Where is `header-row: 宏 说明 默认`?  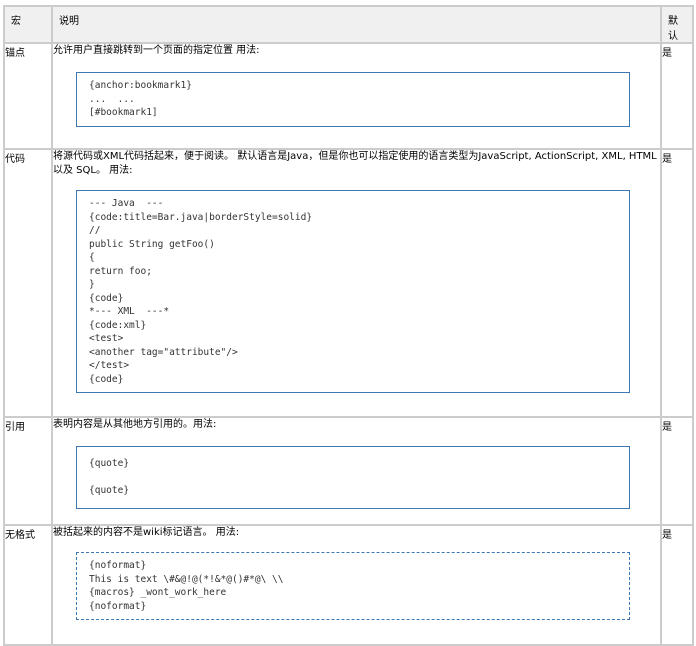 header-row: 宏 说明 默认 is located at coordinates (348, 24).